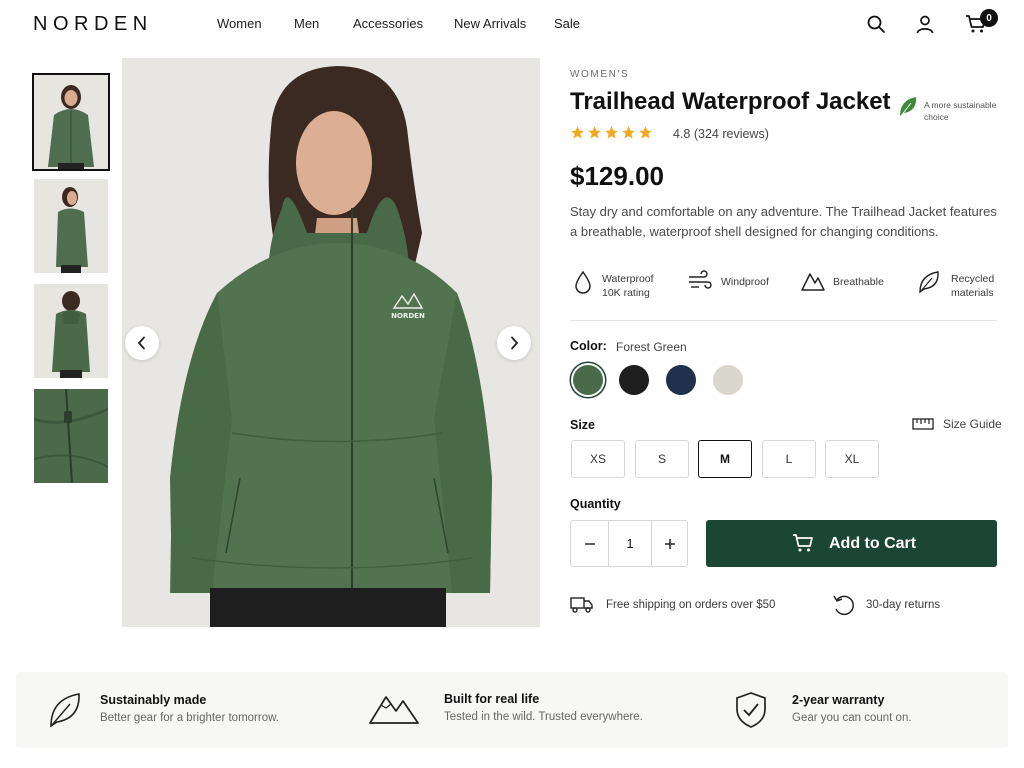  I want to click on feature-breathable-title: Breathable, so click(858, 282).